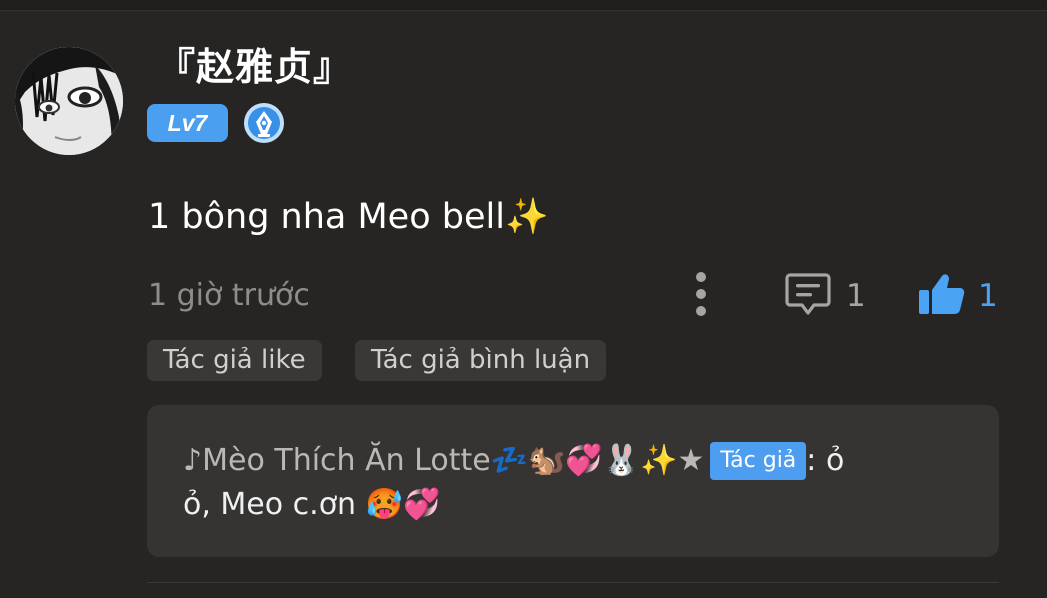 Image resolution: width=1047 pixels, height=598 pixels. I want to click on top-divider, so click(523, 5).